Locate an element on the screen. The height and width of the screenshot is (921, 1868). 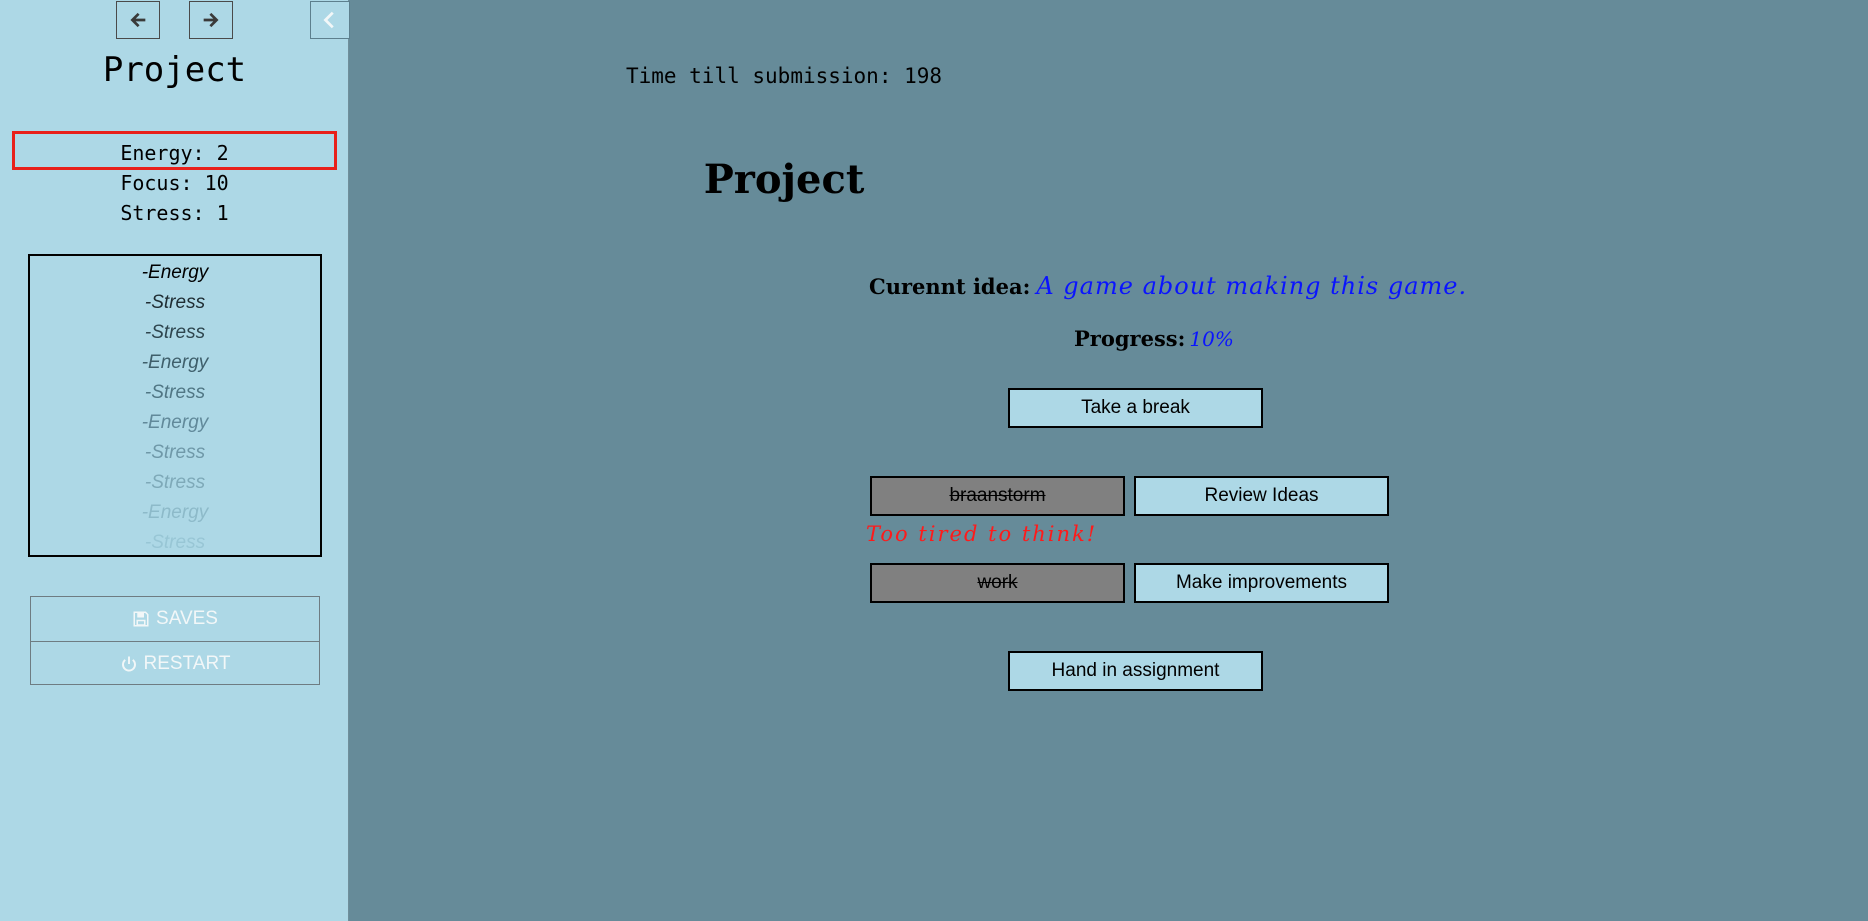
make-improvements-button: Make improvements is located at coordinates (1261, 583).